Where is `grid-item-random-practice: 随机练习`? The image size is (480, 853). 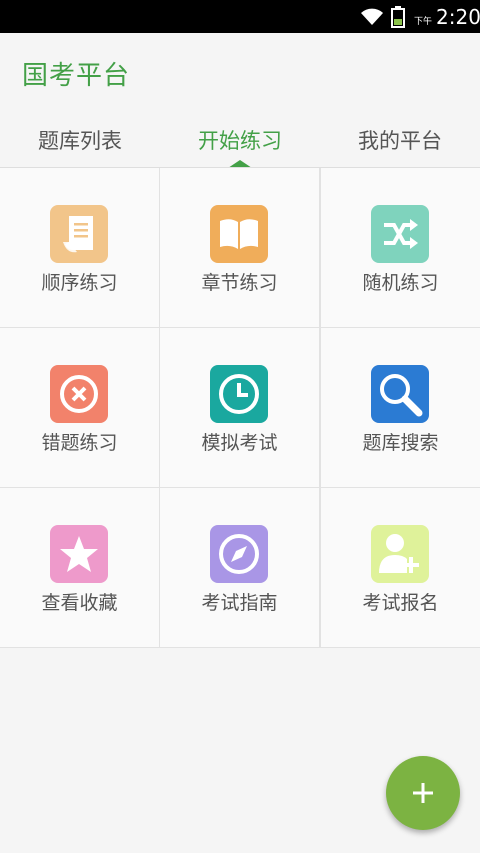 grid-item-random-practice: 随机练习 is located at coordinates (400, 247).